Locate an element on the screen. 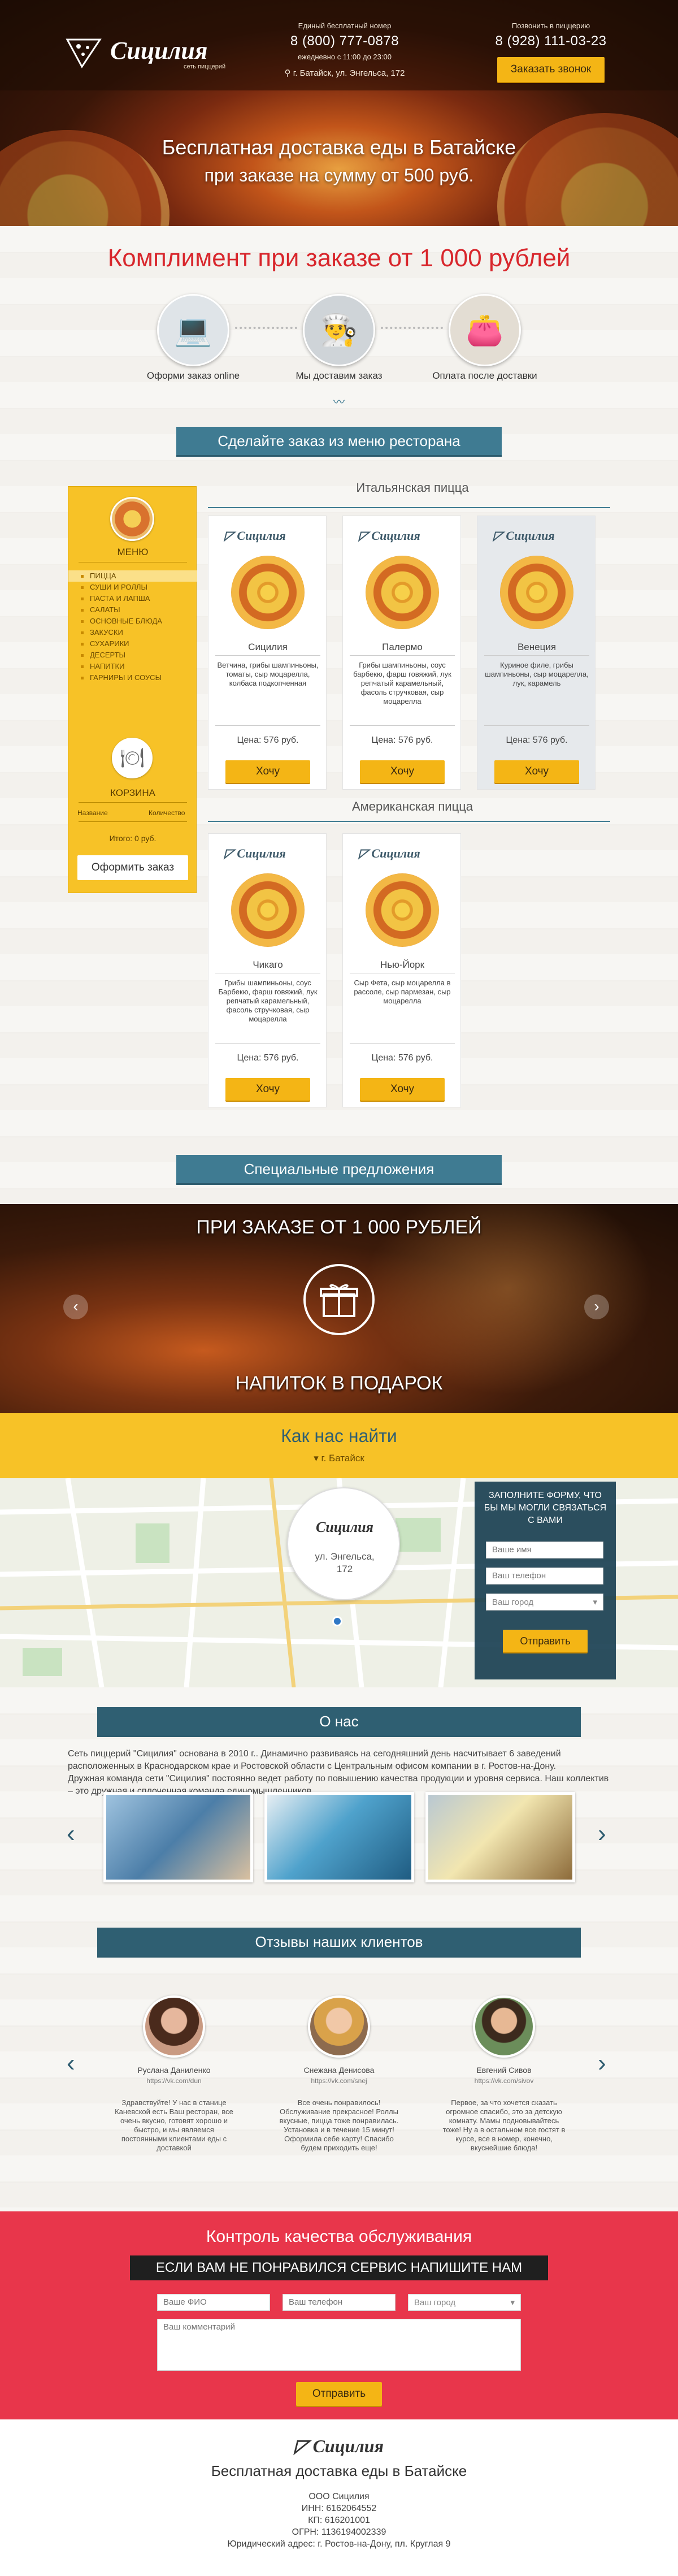 This screenshot has width=678, height=2576. reviews-next-icon: › is located at coordinates (602, 2063).